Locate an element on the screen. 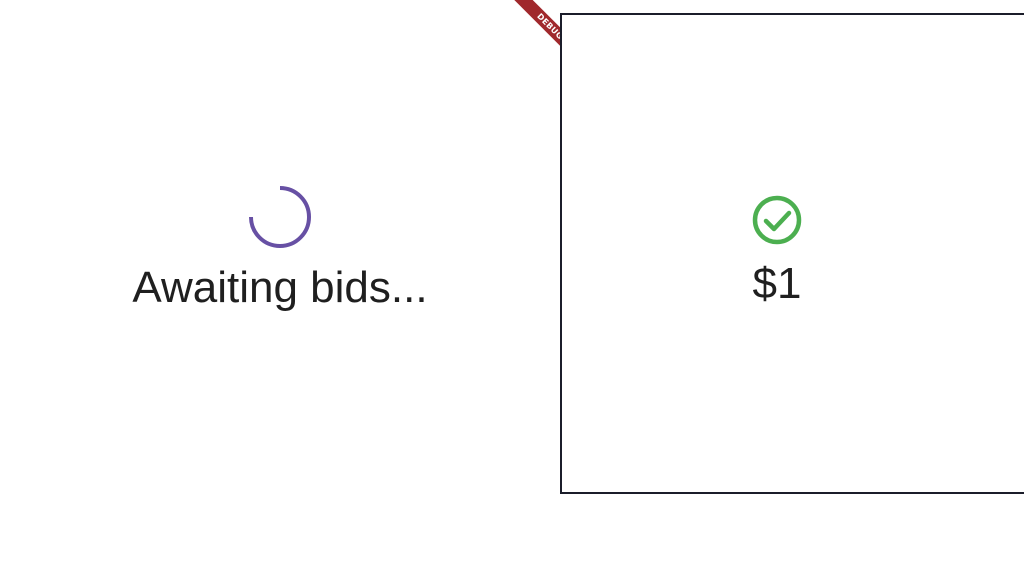 The width and height of the screenshot is (1024, 574). check-circle-icon is located at coordinates (777, 220).